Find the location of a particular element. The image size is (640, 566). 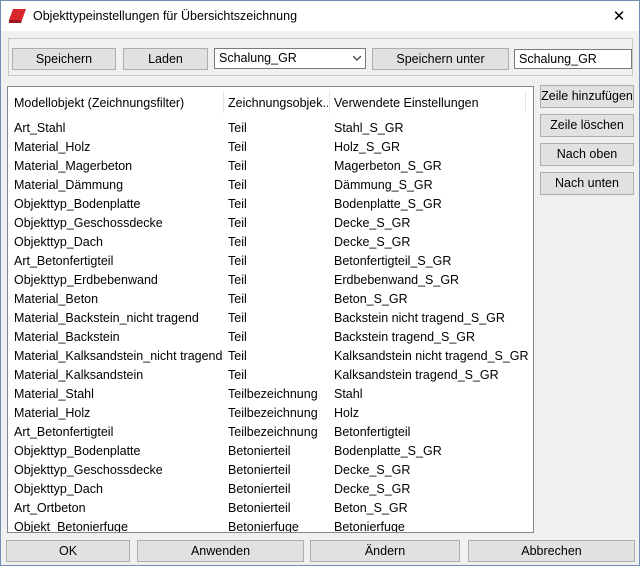

cell-settings: Betonfertigteil is located at coordinates (372, 432).